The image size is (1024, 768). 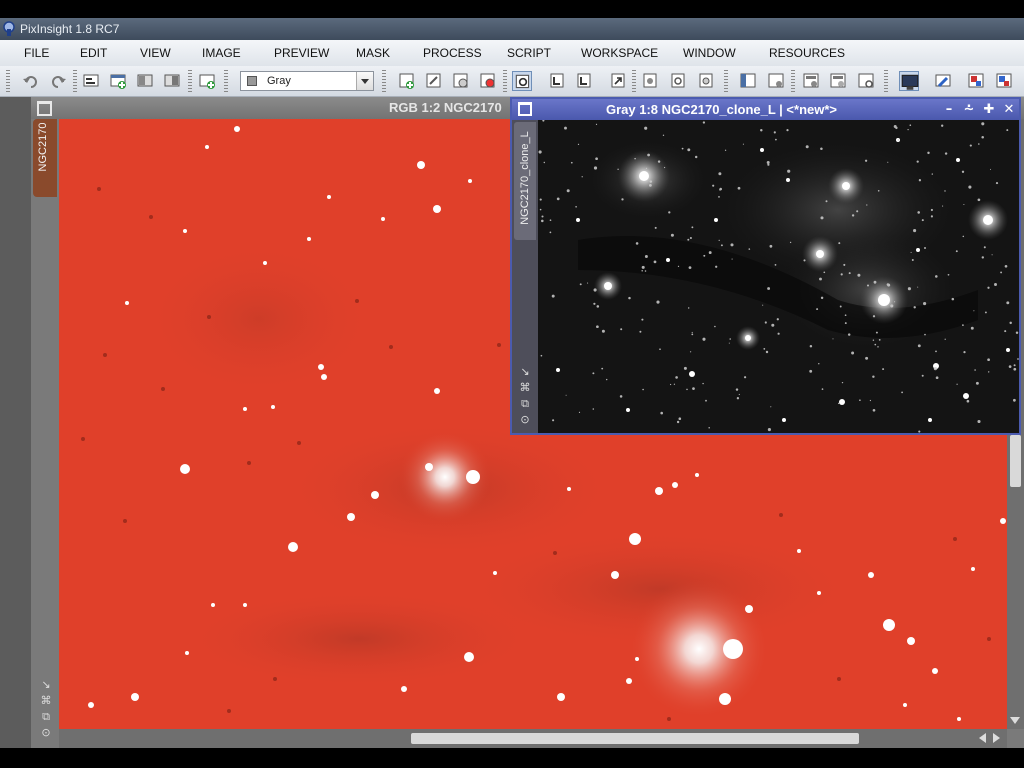 What do you see at coordinates (407, 81) in the screenshot?
I see `zoom-in-icon` at bounding box center [407, 81].